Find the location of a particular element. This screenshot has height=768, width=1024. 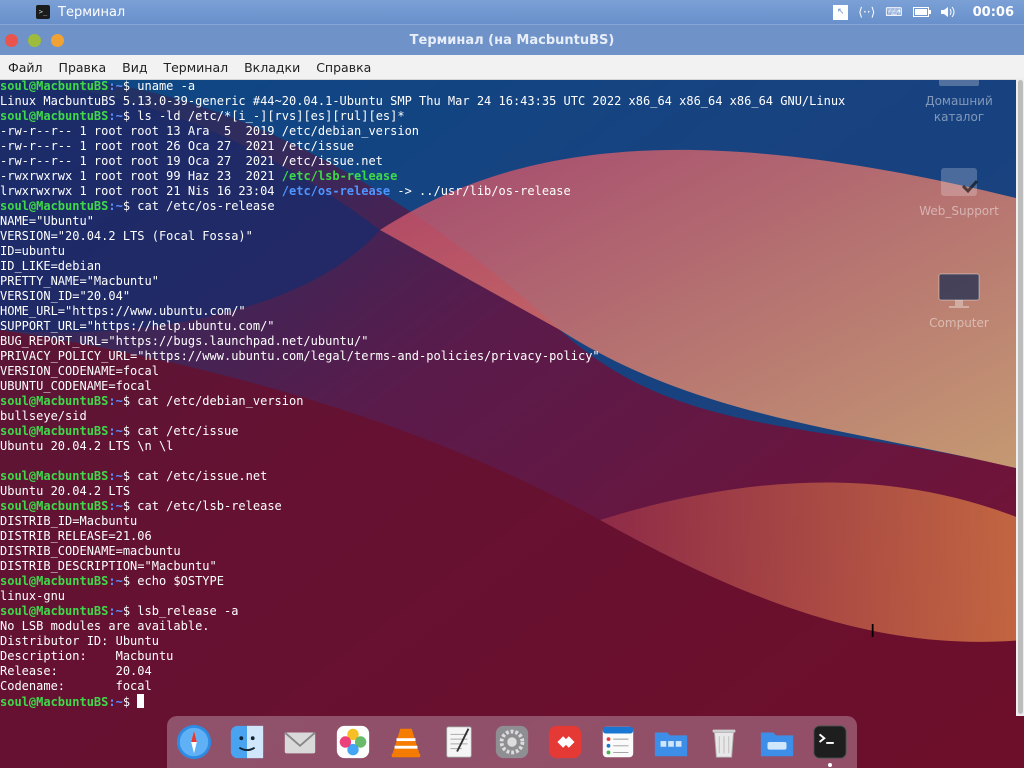

terminal-app-icon: >_ is located at coordinates (43, 12).